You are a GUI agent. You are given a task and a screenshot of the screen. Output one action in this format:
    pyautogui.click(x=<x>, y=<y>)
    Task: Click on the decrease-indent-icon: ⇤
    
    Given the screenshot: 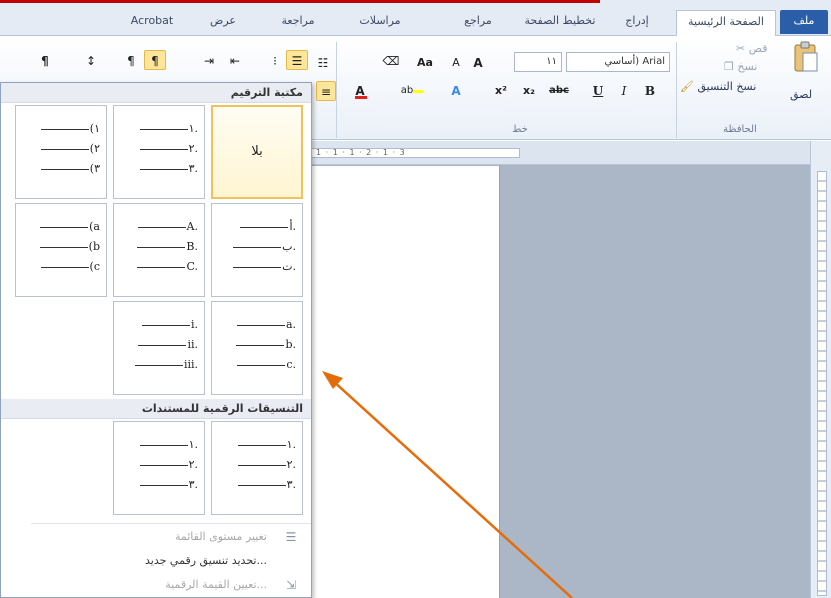 What is the action you would take?
    pyautogui.click(x=235, y=60)
    